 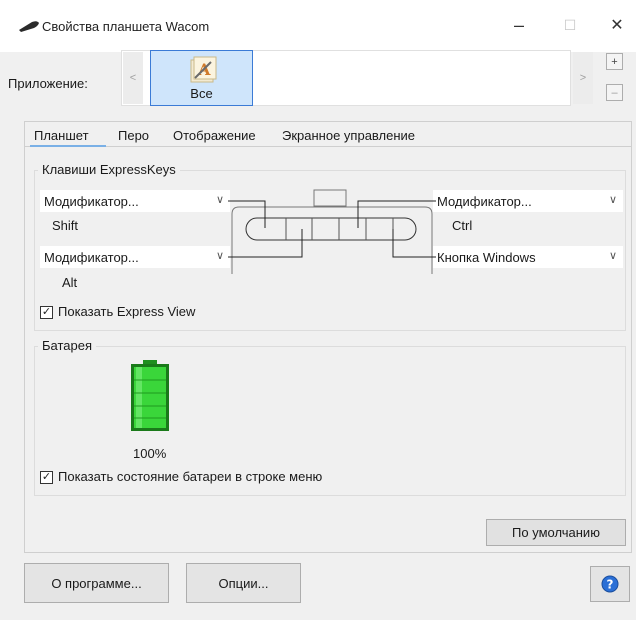 I want to click on expresskey-1-select: Модификатор... ∨, so click(x=135, y=201).